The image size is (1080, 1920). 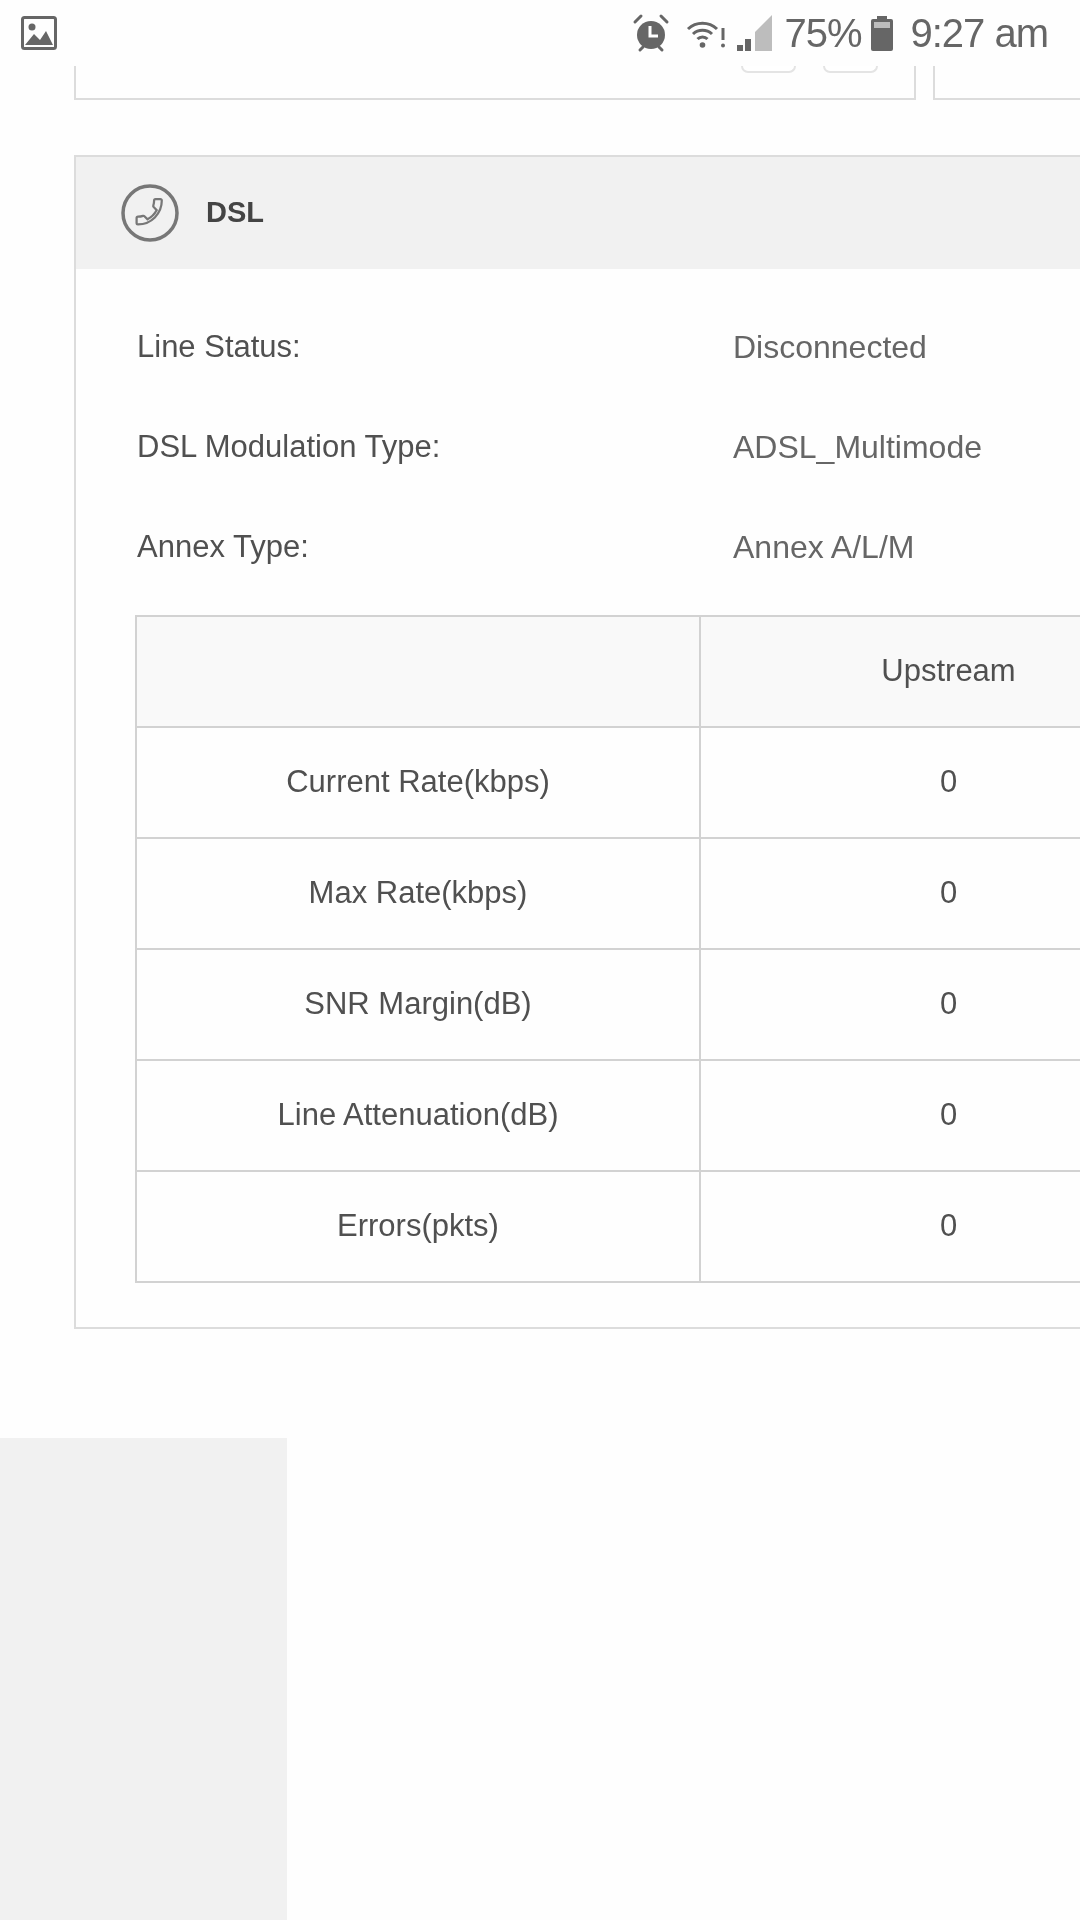 What do you see at coordinates (824, 547) in the screenshot?
I see `field-value: Annex A/L/M` at bounding box center [824, 547].